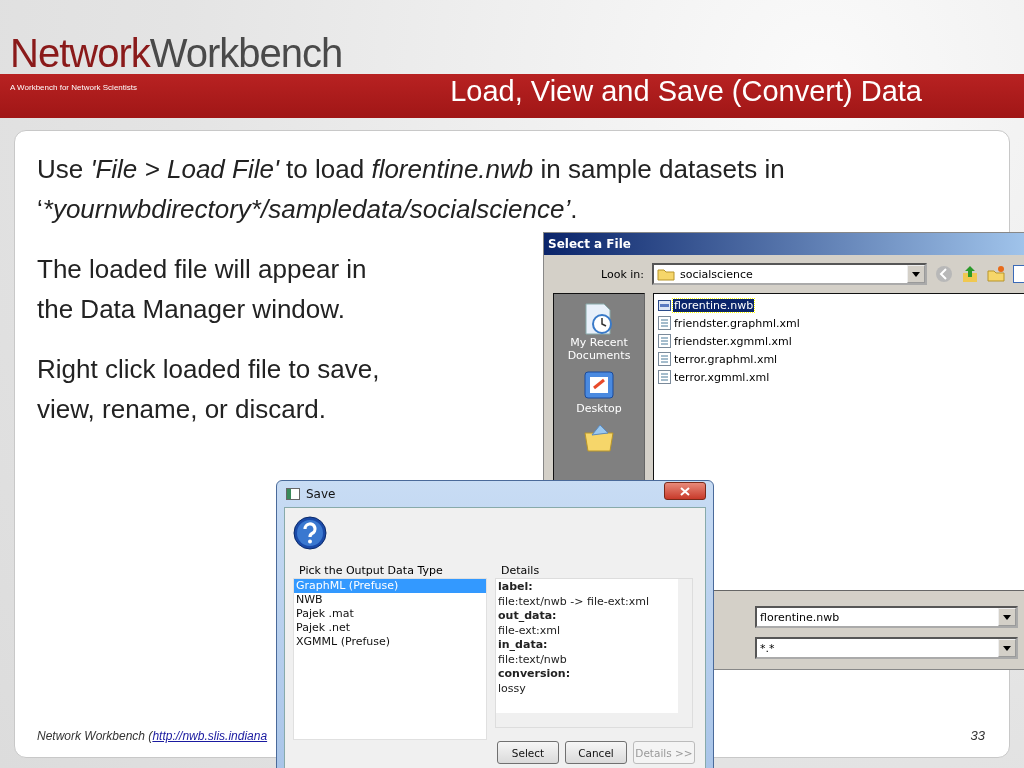  What do you see at coordinates (622, 274) in the screenshot?
I see `look-in-label: Look in:` at bounding box center [622, 274].